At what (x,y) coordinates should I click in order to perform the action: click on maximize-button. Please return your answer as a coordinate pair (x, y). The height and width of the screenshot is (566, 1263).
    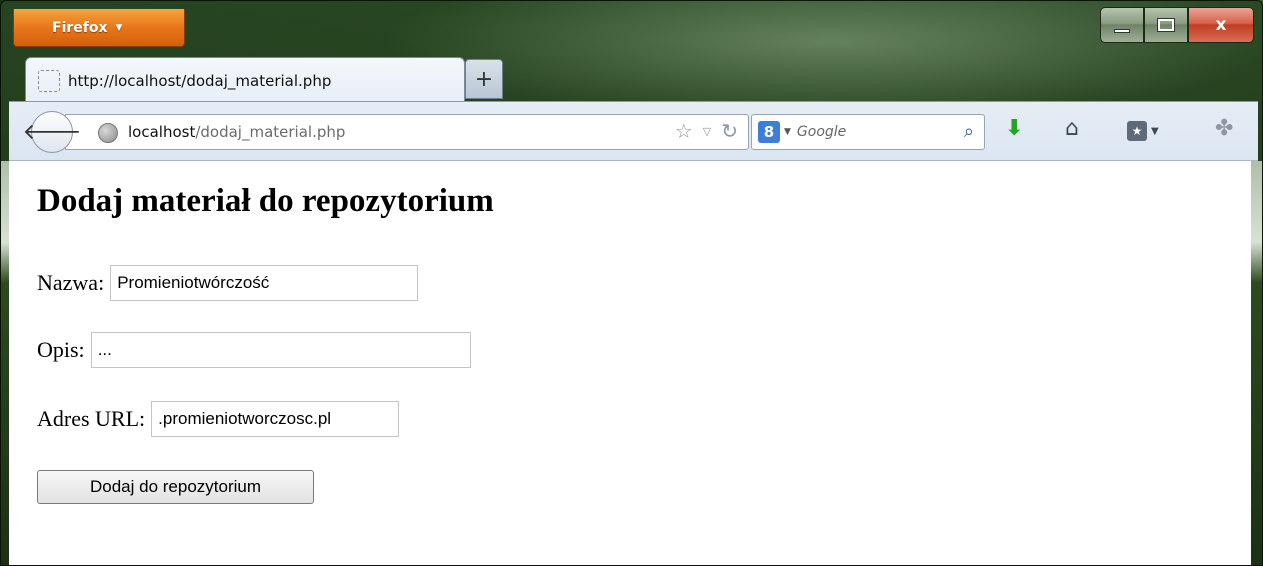
    Looking at the image, I should click on (1166, 25).